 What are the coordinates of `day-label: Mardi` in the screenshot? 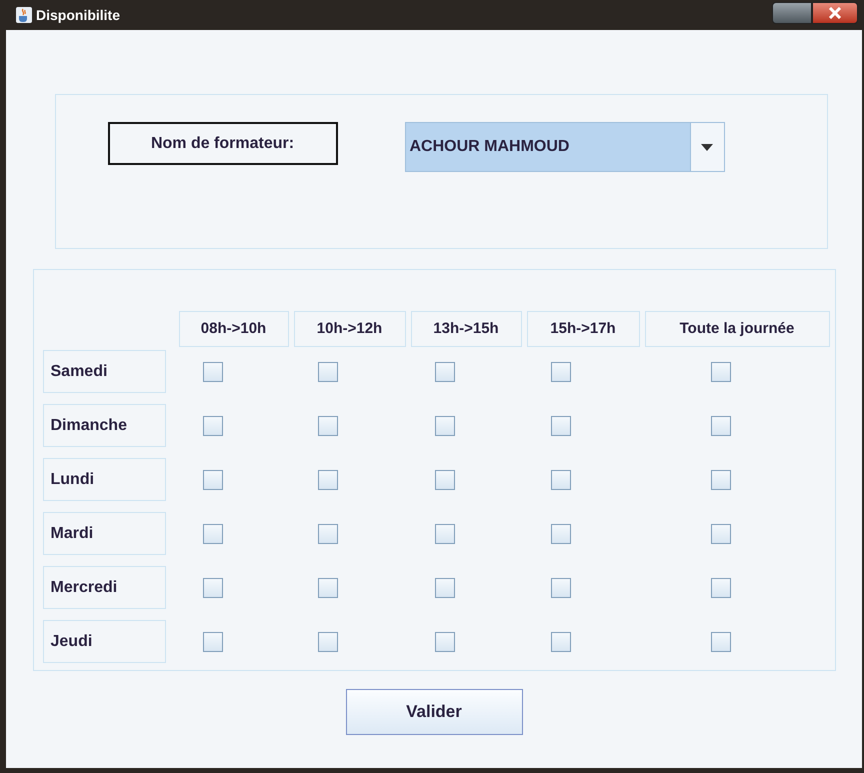 It's located at (104, 533).